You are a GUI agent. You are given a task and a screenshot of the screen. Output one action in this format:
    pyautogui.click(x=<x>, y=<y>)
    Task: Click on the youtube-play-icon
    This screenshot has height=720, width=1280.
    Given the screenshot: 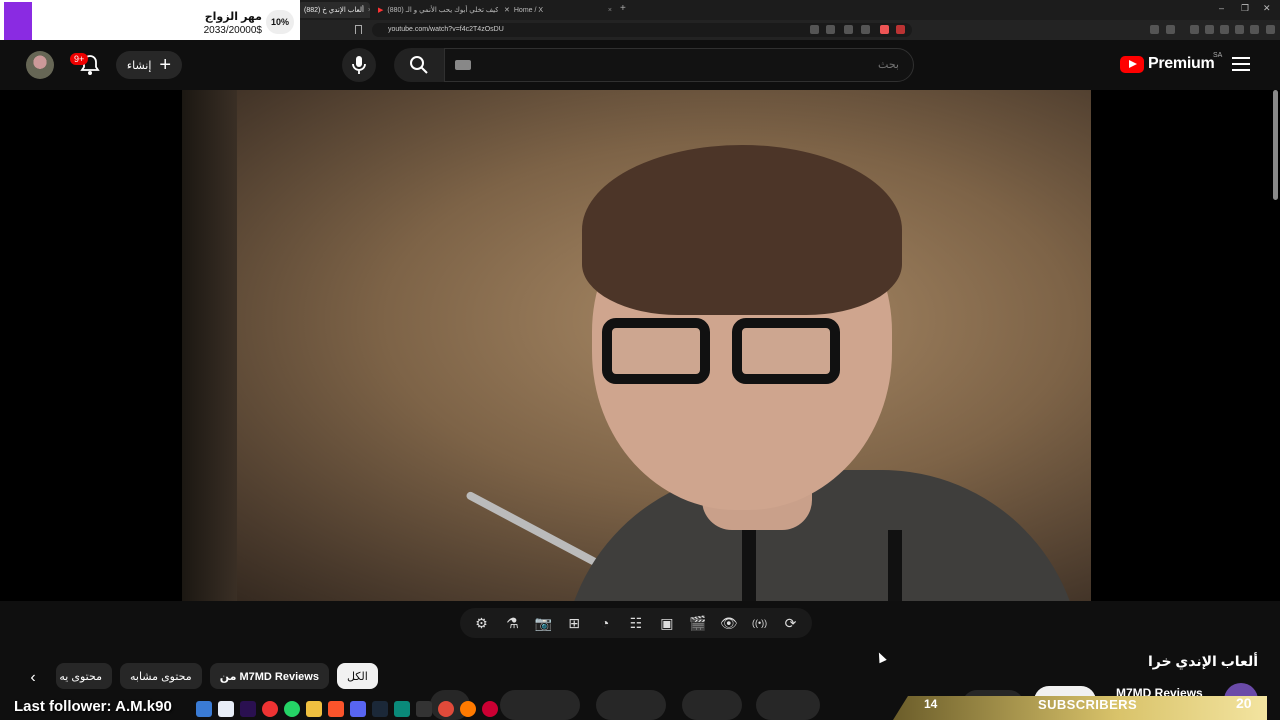 What is the action you would take?
    pyautogui.click(x=1132, y=64)
    